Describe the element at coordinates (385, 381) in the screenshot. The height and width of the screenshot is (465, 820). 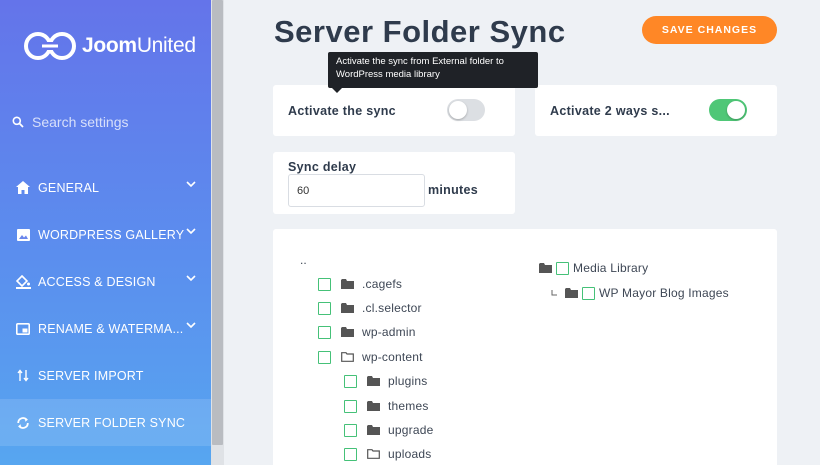
I see `tree-row: plugins` at that location.